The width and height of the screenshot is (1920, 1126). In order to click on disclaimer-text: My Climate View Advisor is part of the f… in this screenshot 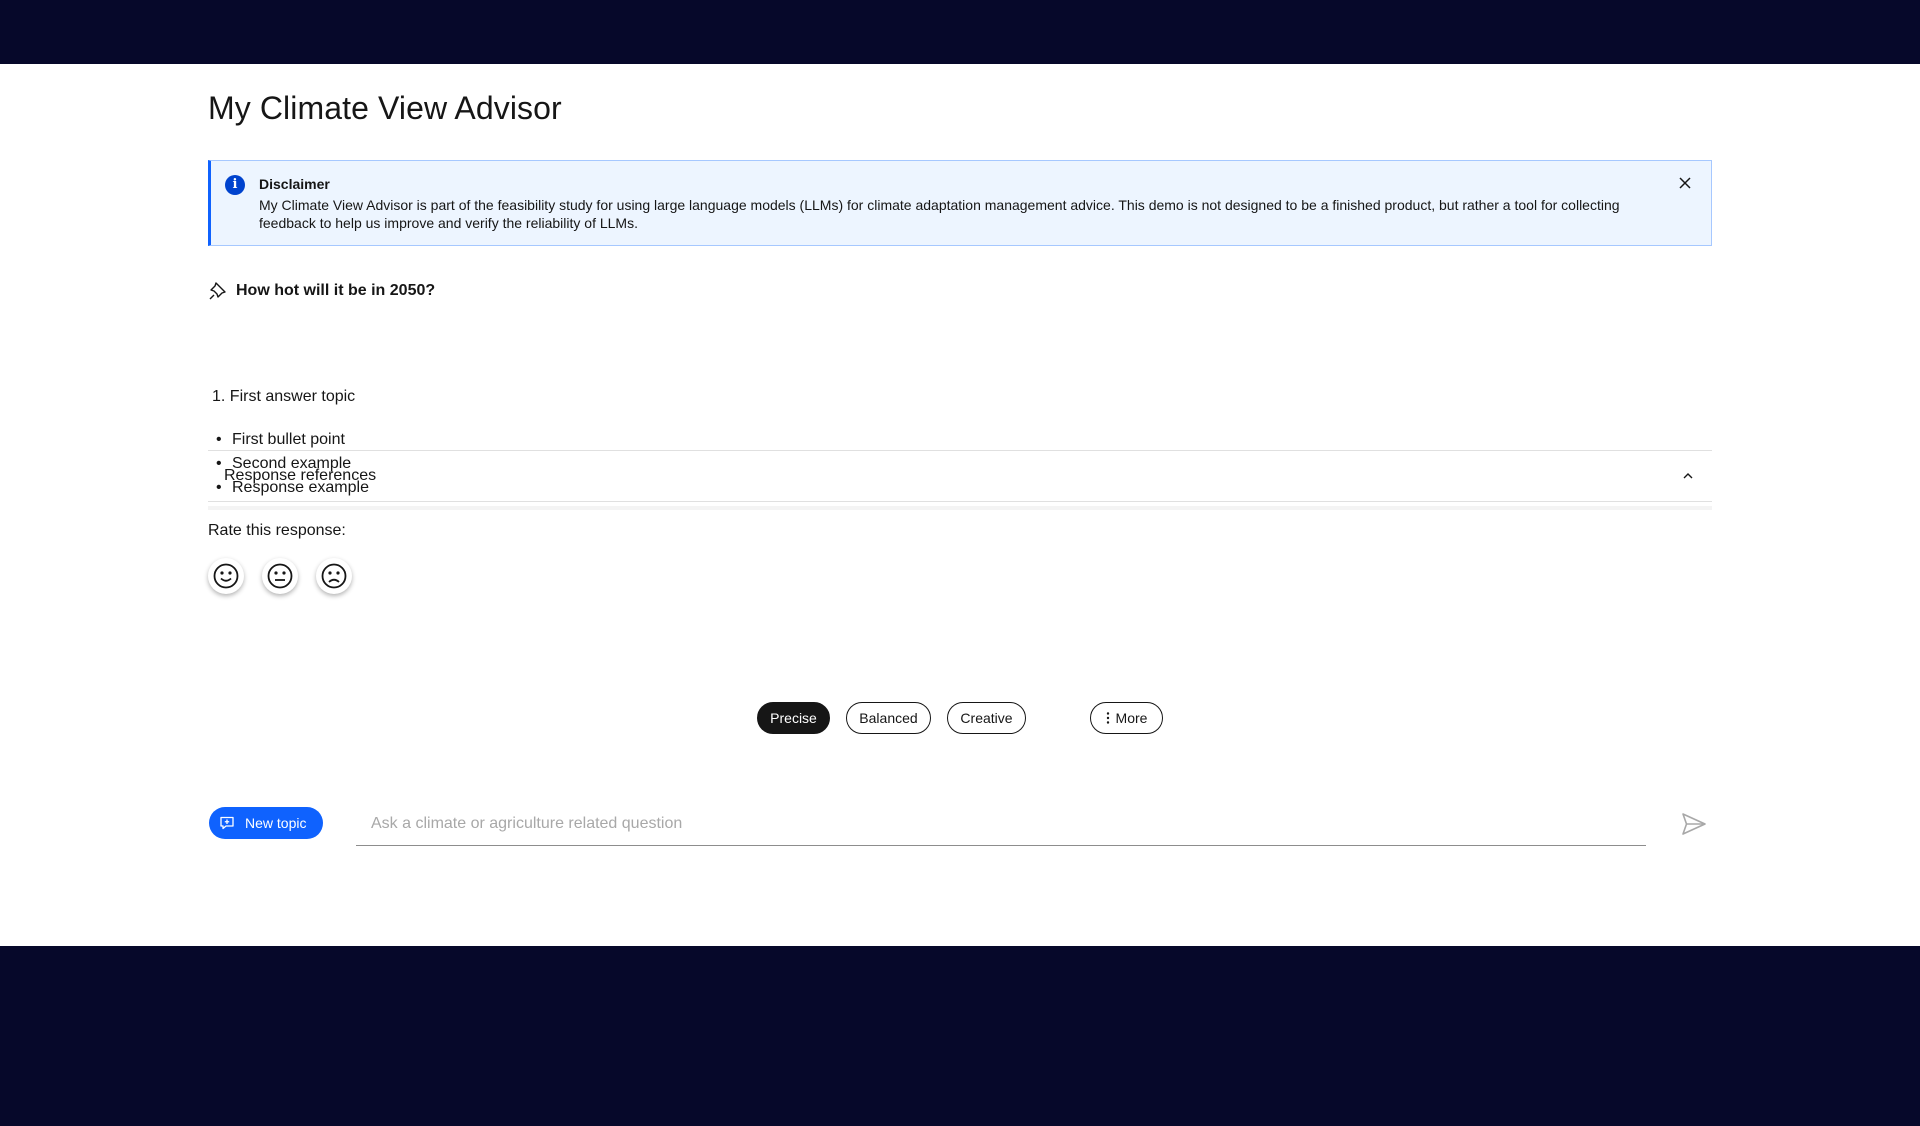, I will do `click(939, 214)`.